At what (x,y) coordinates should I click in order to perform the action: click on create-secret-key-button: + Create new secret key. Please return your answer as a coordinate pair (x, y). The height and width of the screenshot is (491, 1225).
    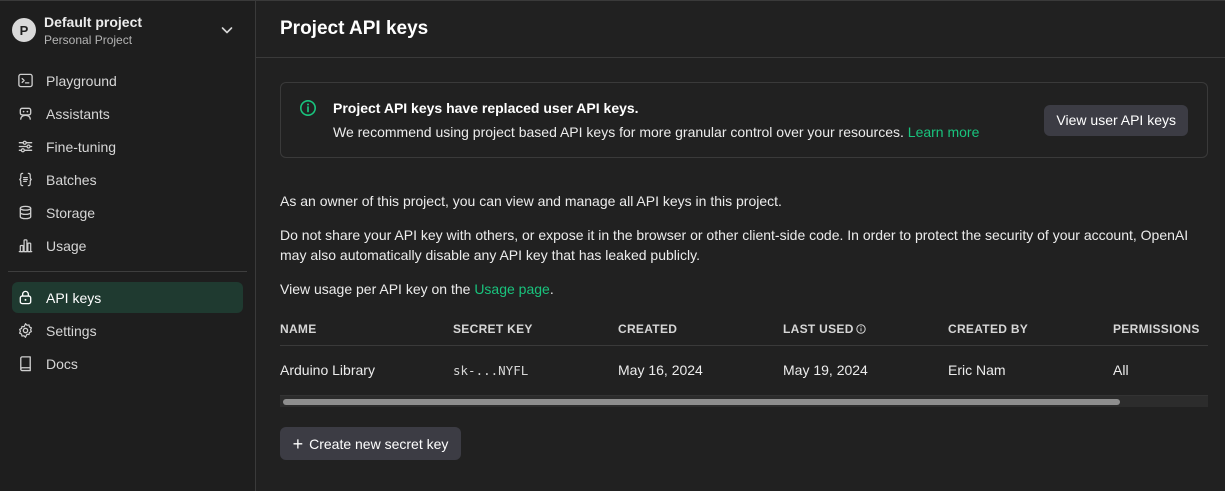
    Looking at the image, I should click on (370, 443).